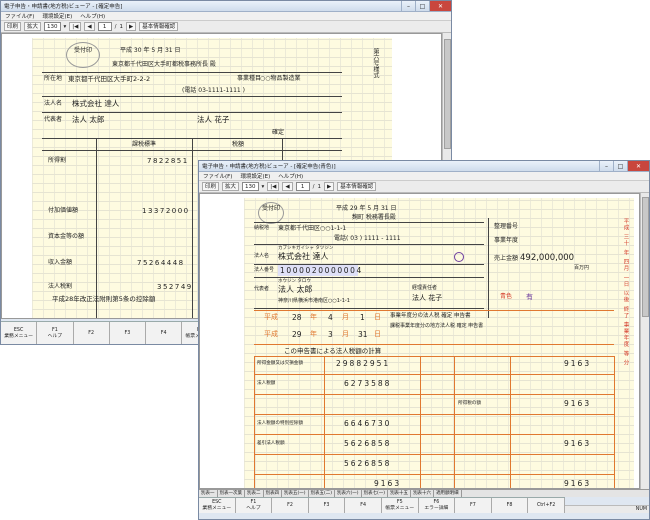 Image resolution: width=650 pixels, height=520 pixels. I want to click on right-amount-3: 9163, so click(578, 443).